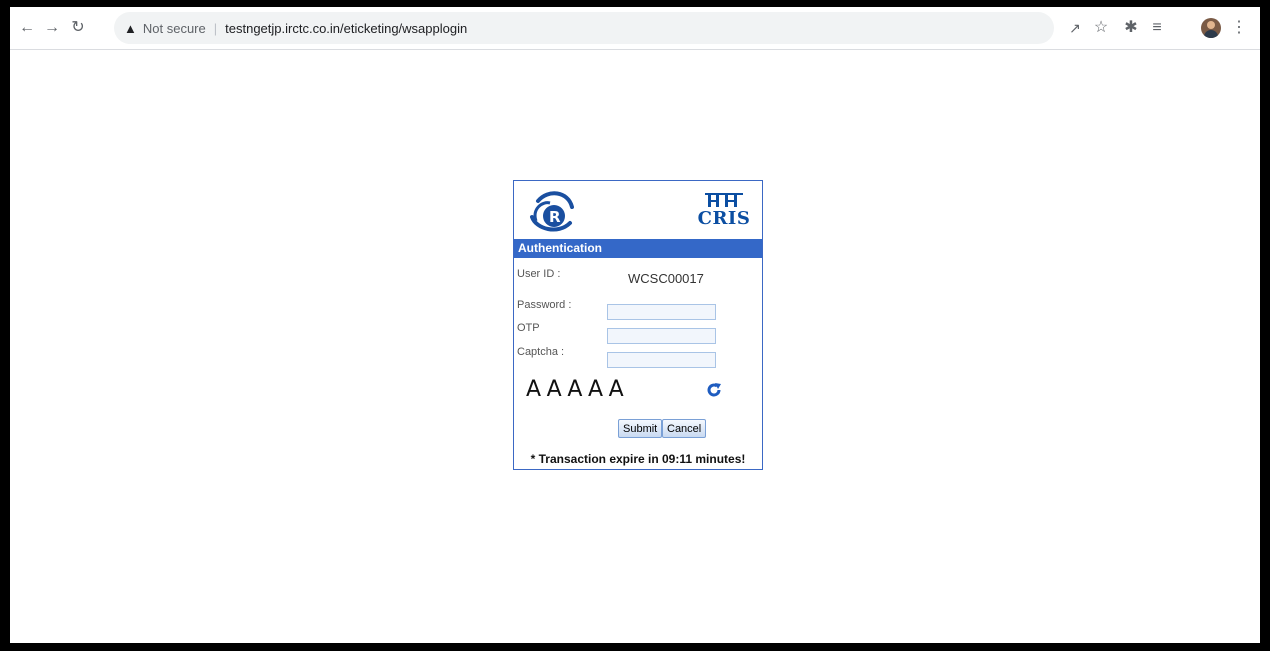 The width and height of the screenshot is (1270, 651). Describe the element at coordinates (724, 218) in the screenshot. I see `cris-logo-text: CRIS` at that location.